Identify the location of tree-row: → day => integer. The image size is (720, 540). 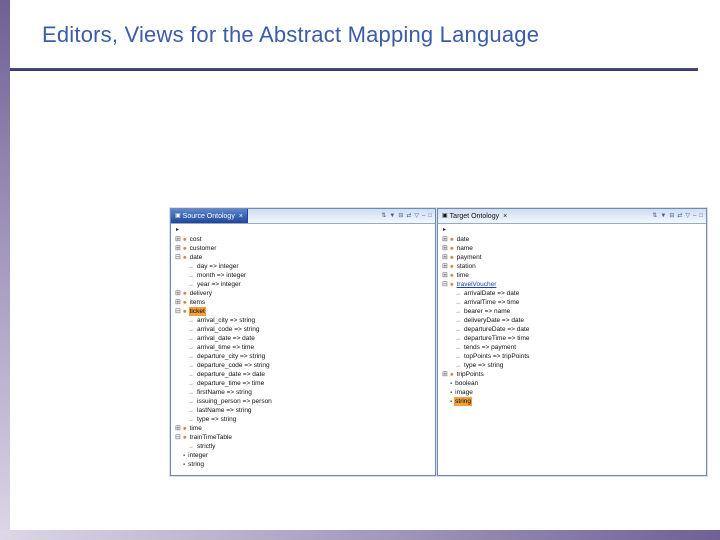
(303, 266).